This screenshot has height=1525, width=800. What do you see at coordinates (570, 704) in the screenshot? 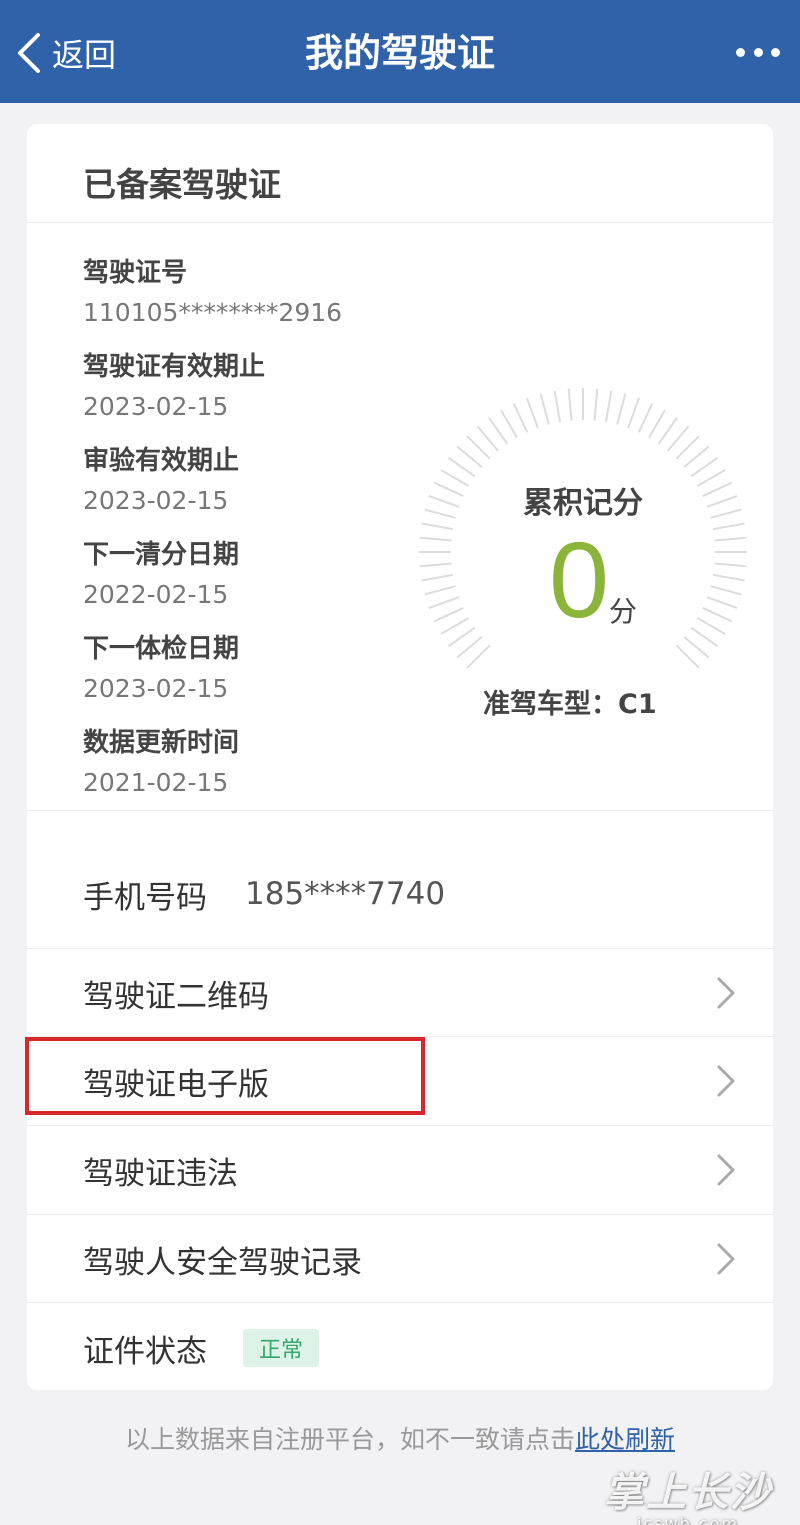
I see `car-type: 准驾车型：C1` at bounding box center [570, 704].